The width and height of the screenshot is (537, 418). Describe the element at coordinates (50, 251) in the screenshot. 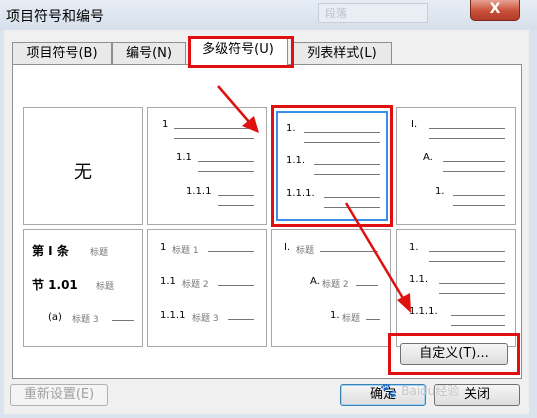

I see `level1-number: 第 I 条` at that location.